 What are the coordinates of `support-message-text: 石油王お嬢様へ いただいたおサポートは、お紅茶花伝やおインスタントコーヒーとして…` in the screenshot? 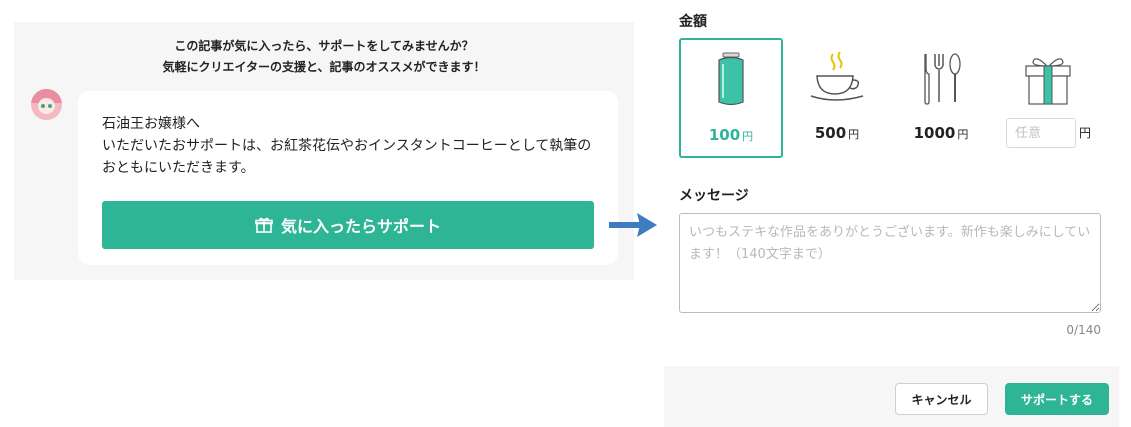 It's located at (346, 146).